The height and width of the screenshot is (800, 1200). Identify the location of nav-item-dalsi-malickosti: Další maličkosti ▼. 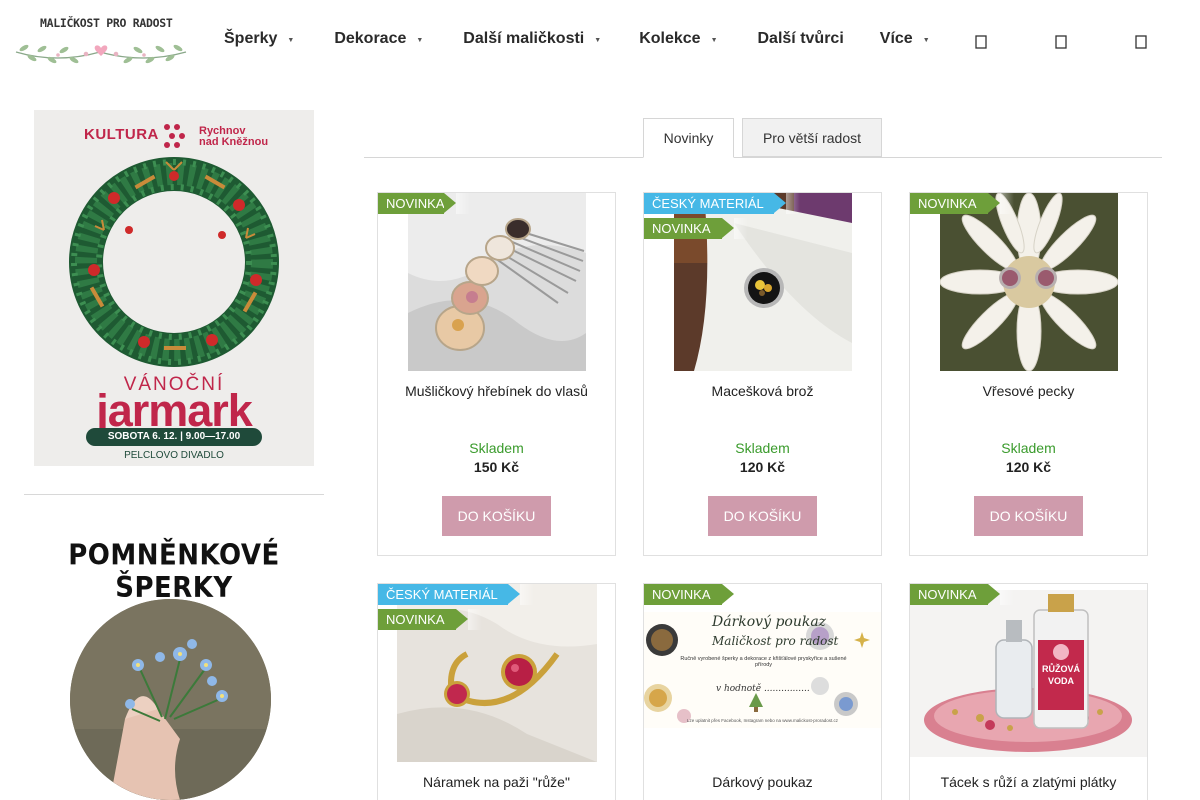
(532, 39).